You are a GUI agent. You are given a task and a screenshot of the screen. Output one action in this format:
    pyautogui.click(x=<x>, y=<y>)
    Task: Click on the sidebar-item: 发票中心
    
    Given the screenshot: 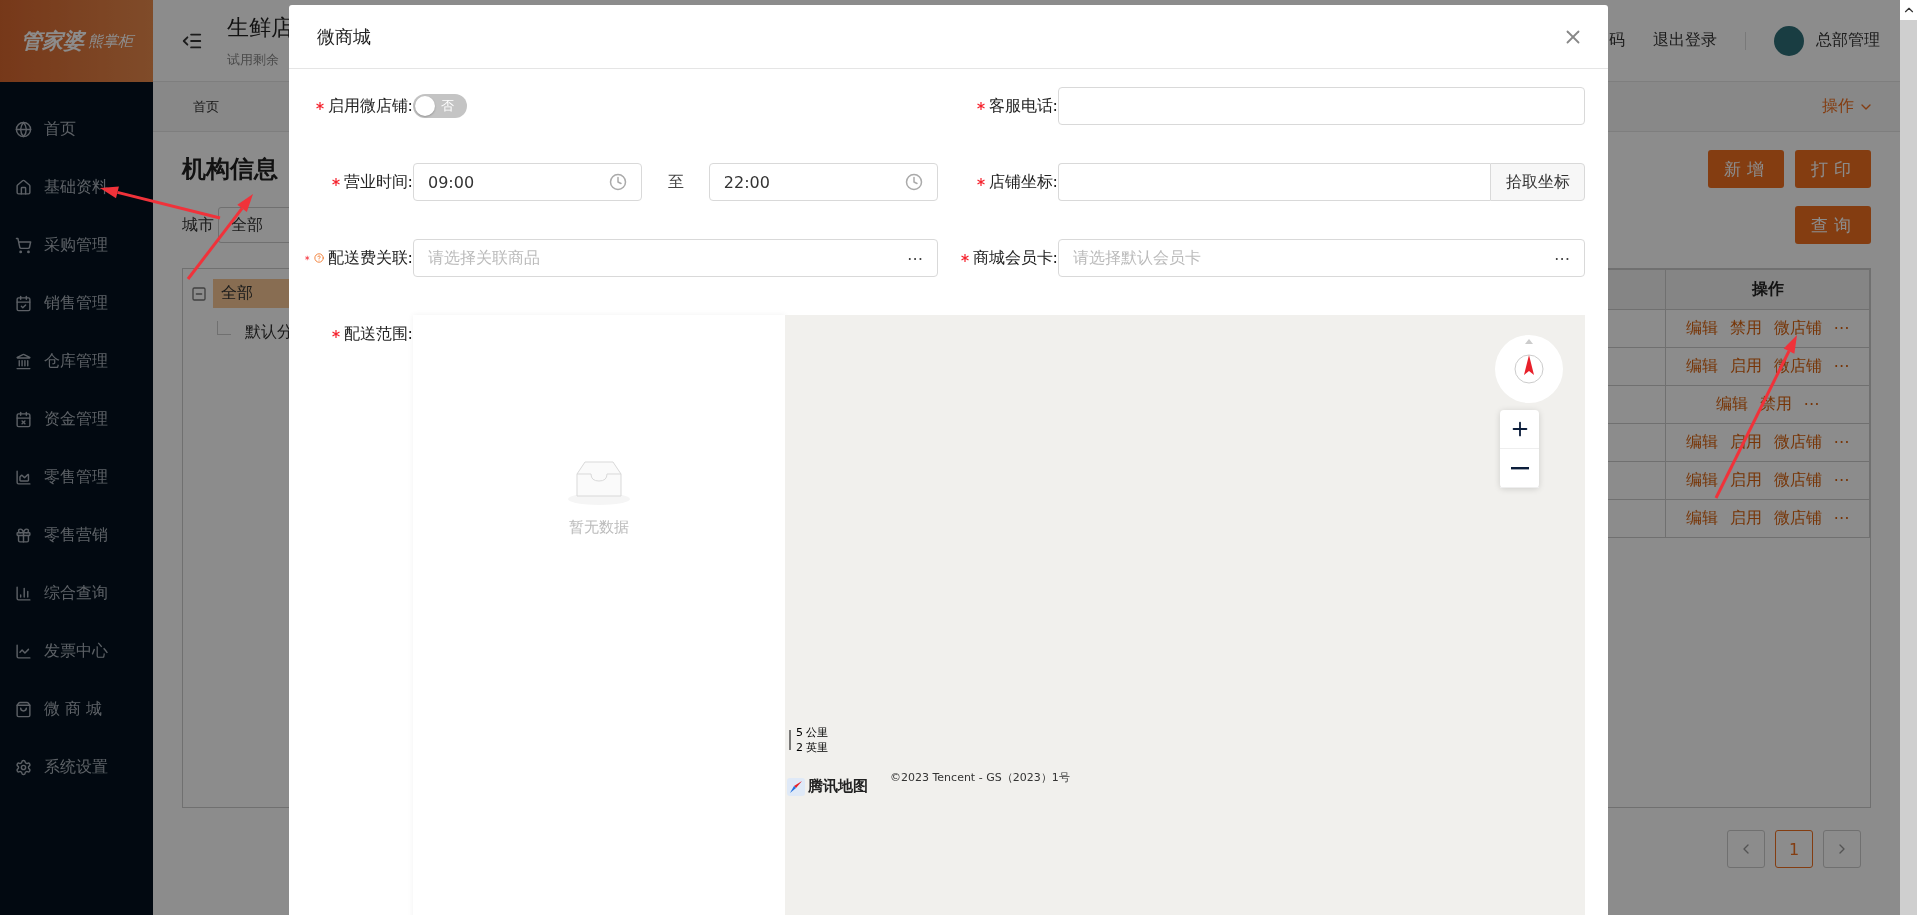 What is the action you would take?
    pyautogui.click(x=76, y=651)
    